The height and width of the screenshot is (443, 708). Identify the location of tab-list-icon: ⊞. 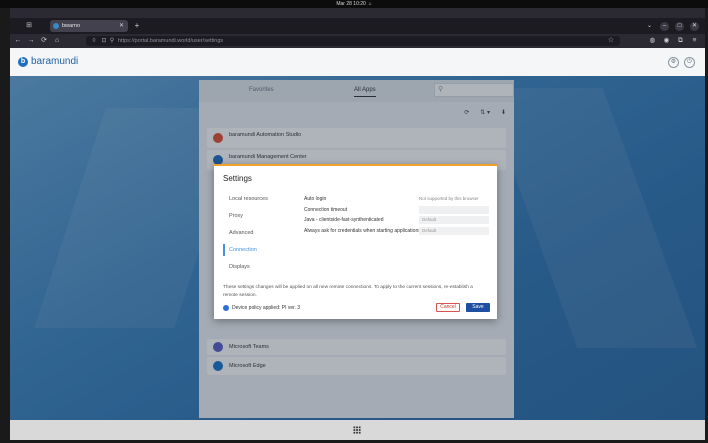
(29, 26).